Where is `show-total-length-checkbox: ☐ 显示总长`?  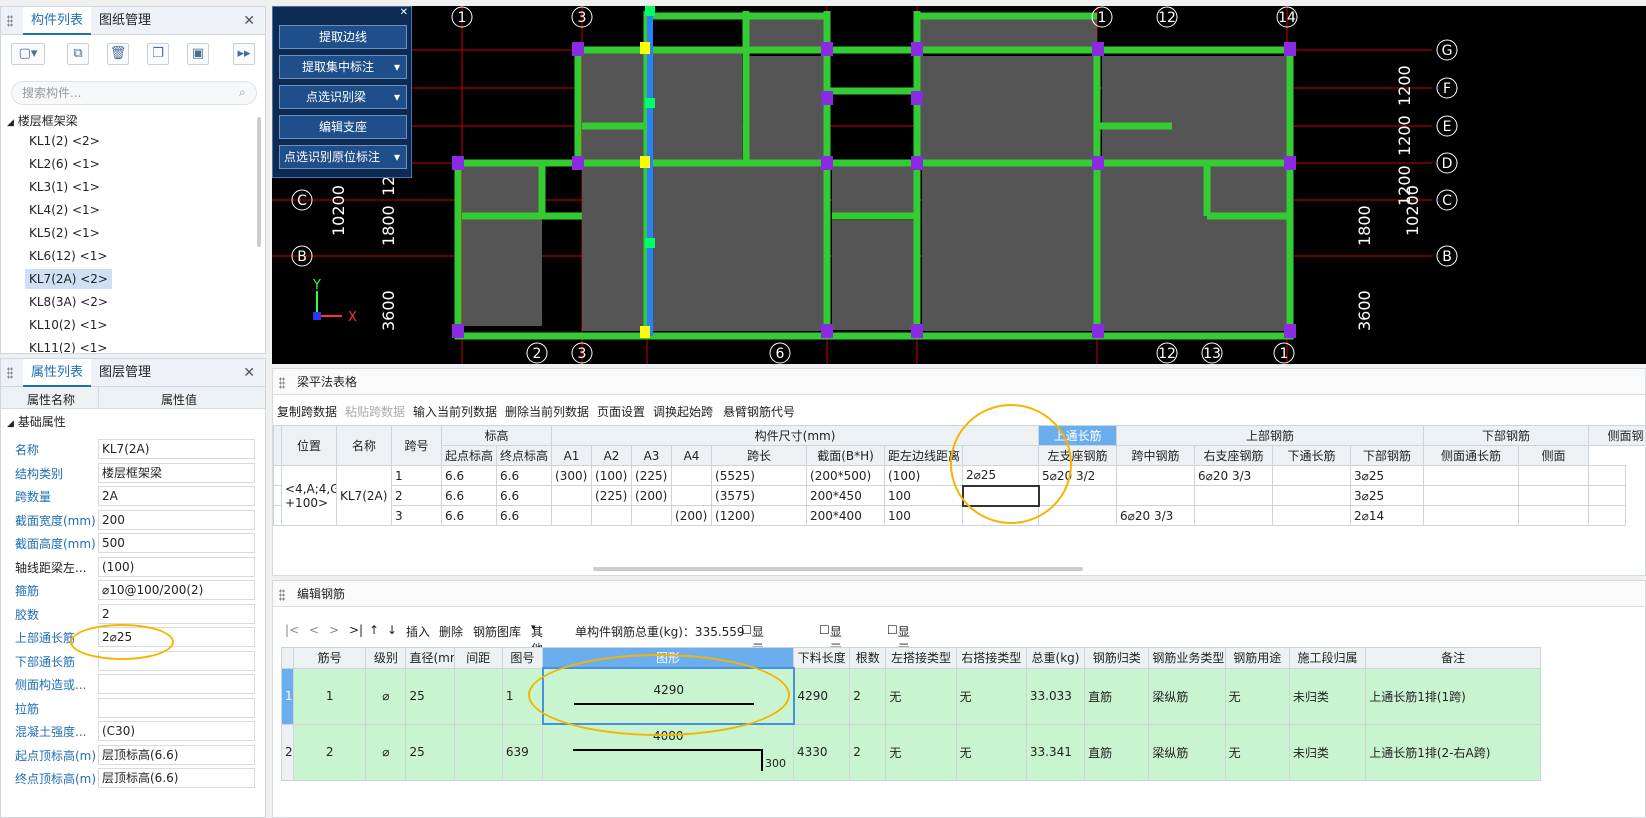
show-total-length-checkbox: ☐ 显示总长 is located at coordinates (898, 656).